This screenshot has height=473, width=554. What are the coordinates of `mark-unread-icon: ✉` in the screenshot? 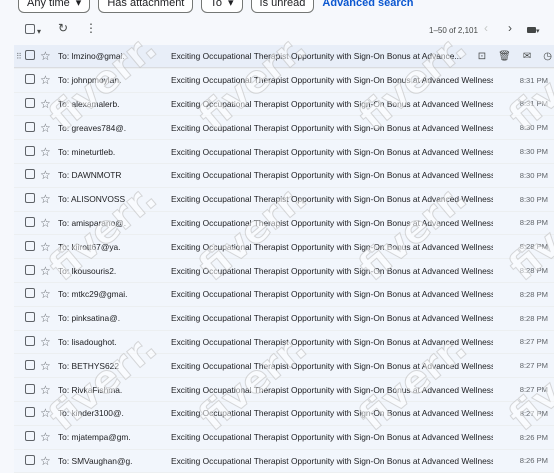 It's located at (527, 56).